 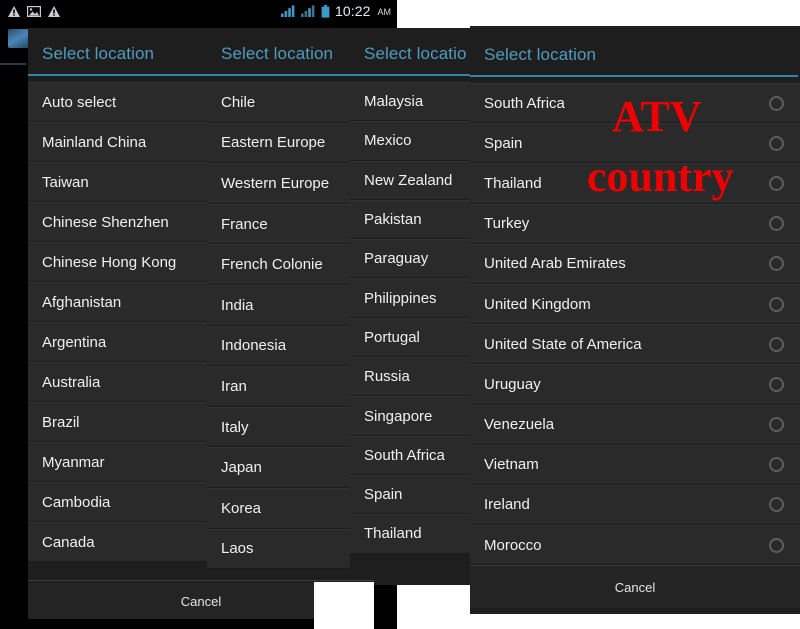 I want to click on list-item-label: Portugal, so click(x=392, y=337).